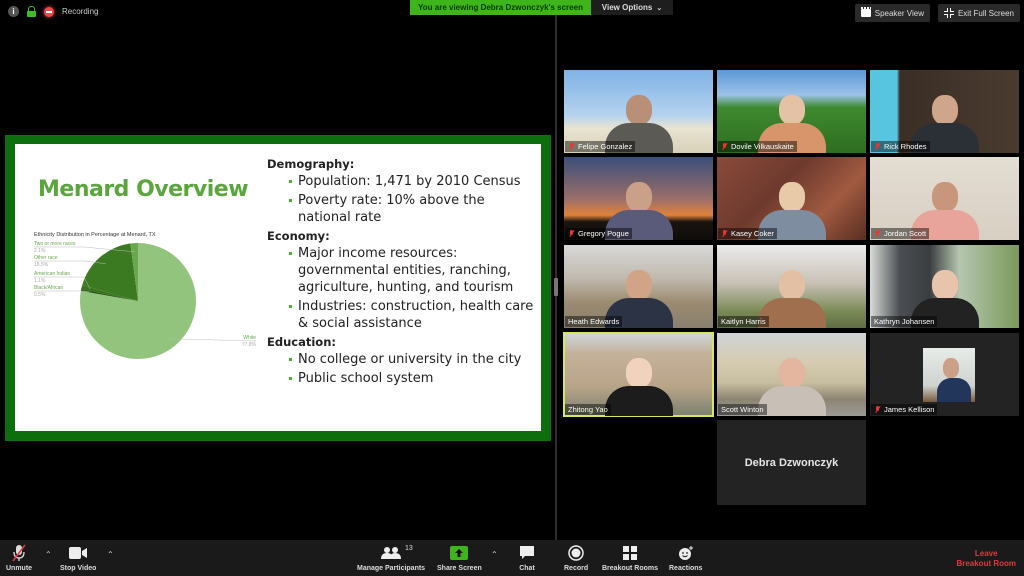 This screenshot has width=1024, height=576. I want to click on record-button: Record, so click(576, 558).